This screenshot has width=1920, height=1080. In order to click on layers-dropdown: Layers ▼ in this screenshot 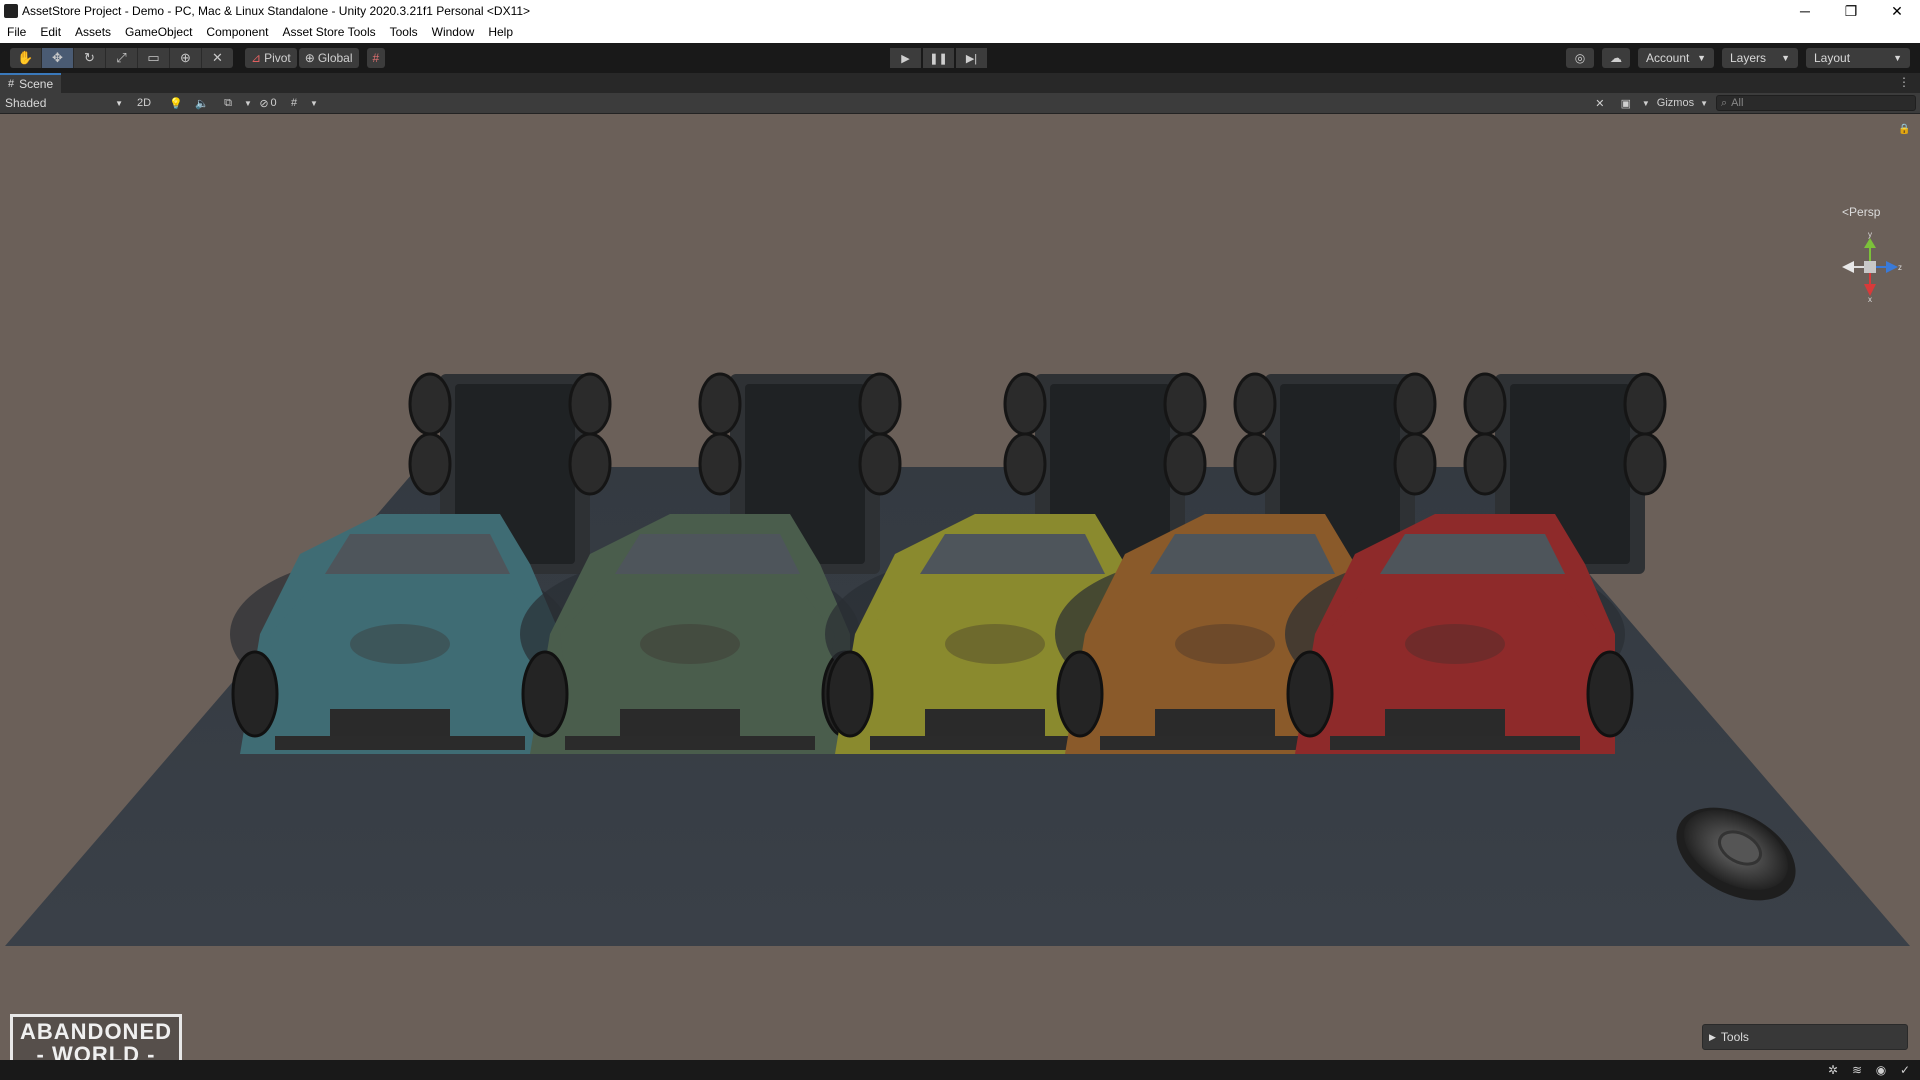, I will do `click(1760, 58)`.